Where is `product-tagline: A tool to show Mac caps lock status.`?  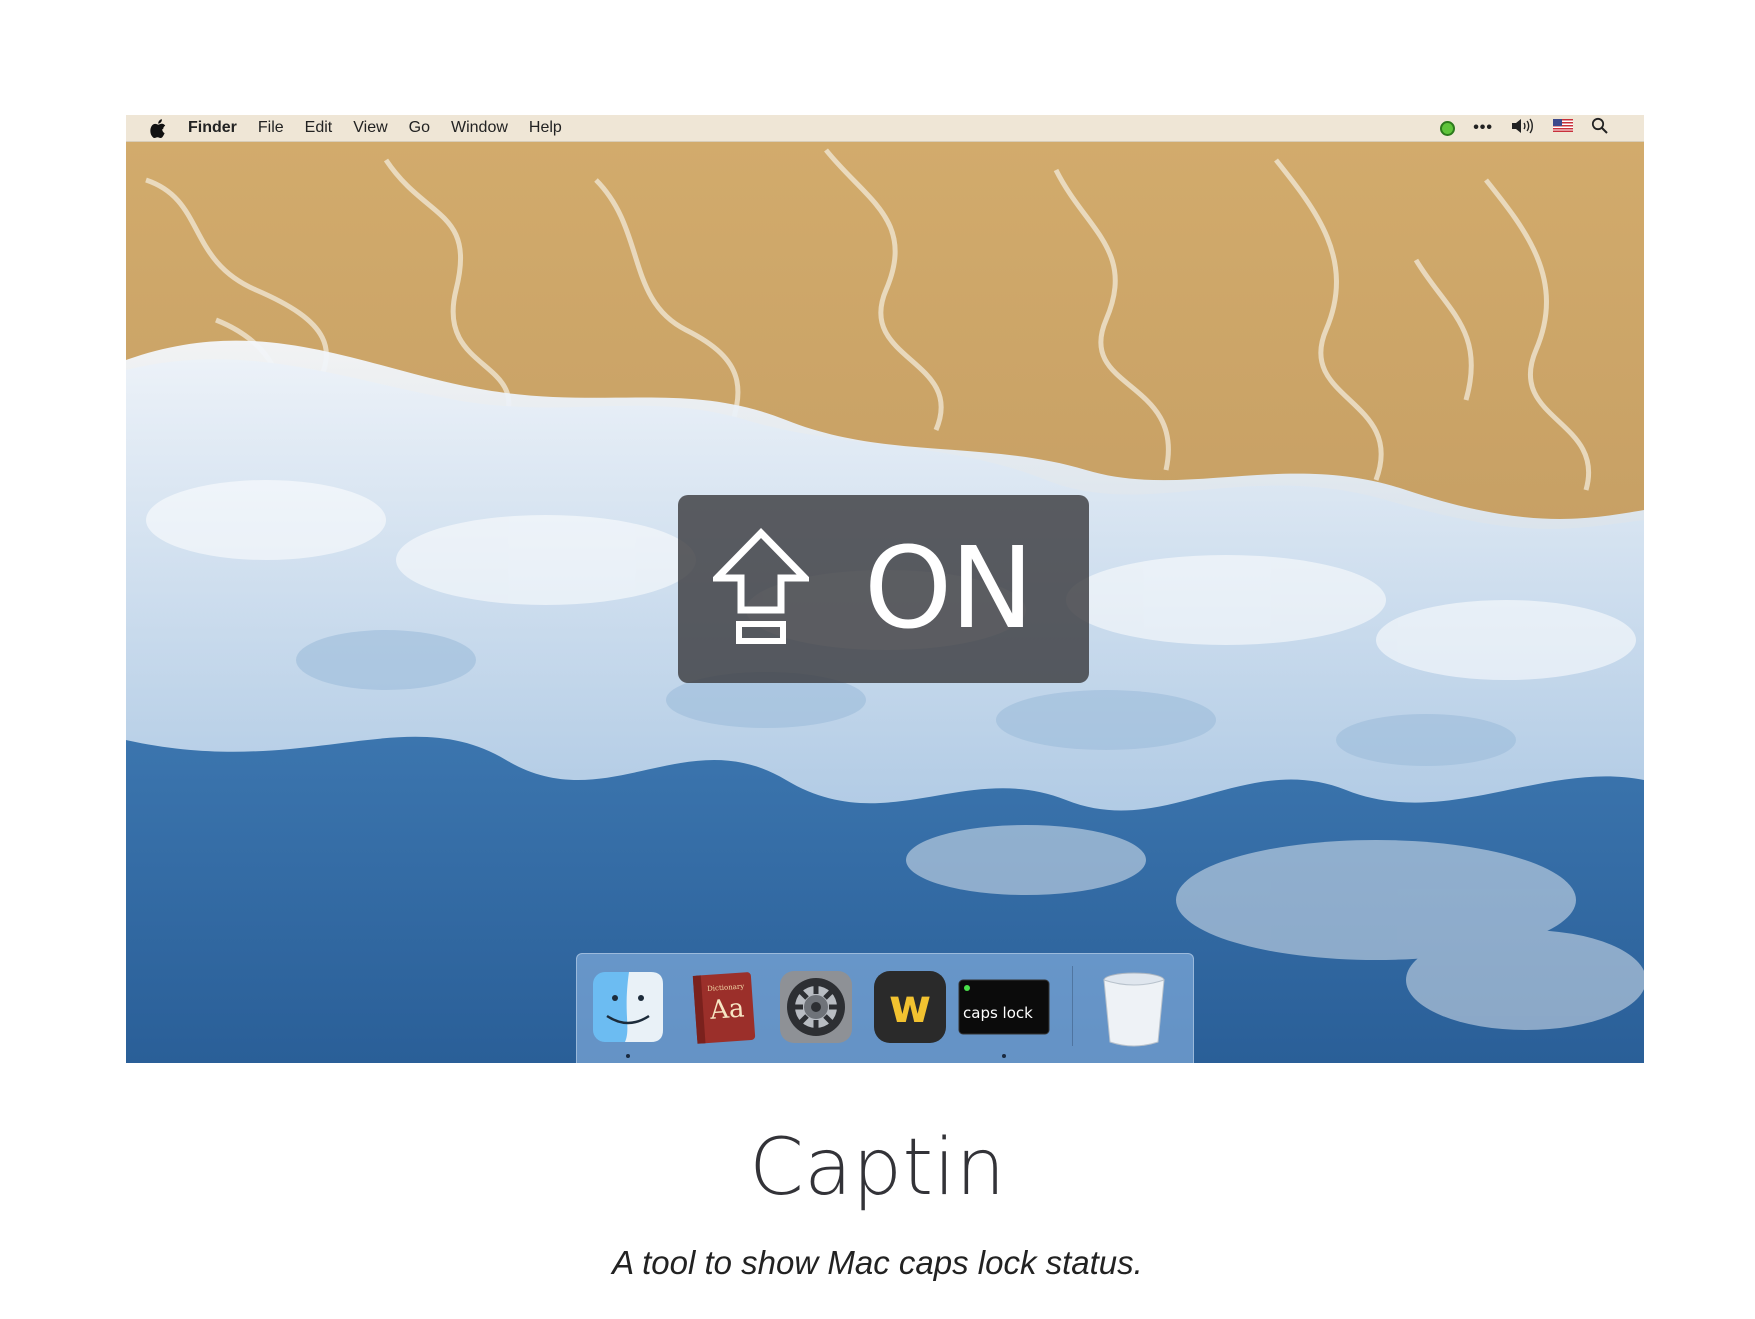
product-tagline: A tool to show Mac caps lock status. is located at coordinates (877, 1262).